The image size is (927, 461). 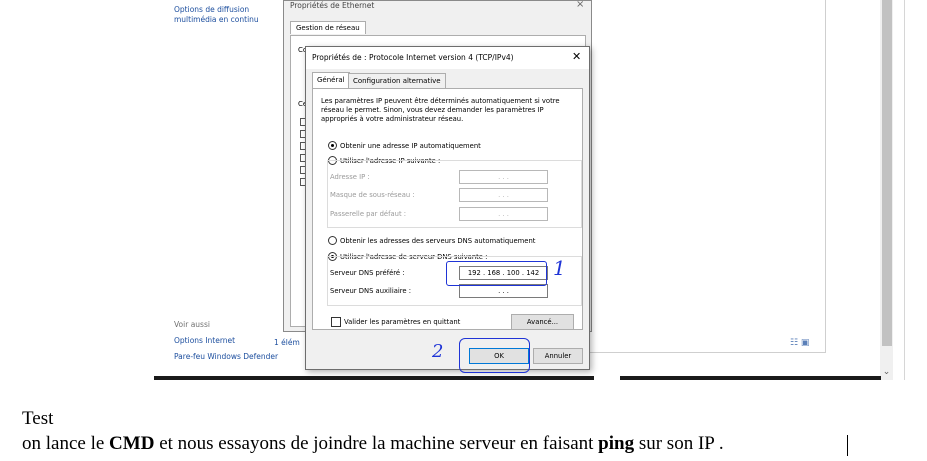 I want to click on radio-unselected-icon, so click(x=332, y=240).